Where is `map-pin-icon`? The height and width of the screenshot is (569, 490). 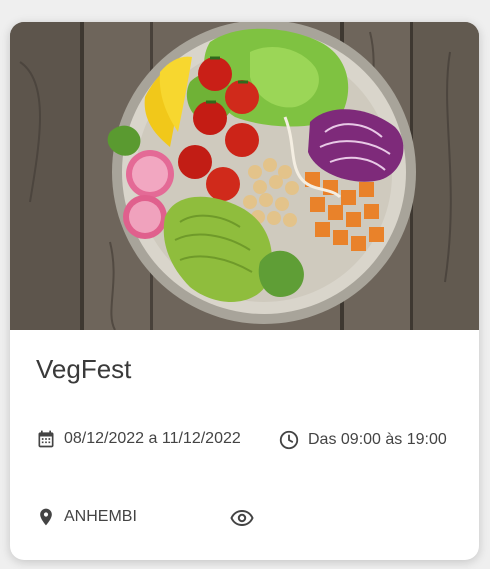 map-pin-icon is located at coordinates (46, 517).